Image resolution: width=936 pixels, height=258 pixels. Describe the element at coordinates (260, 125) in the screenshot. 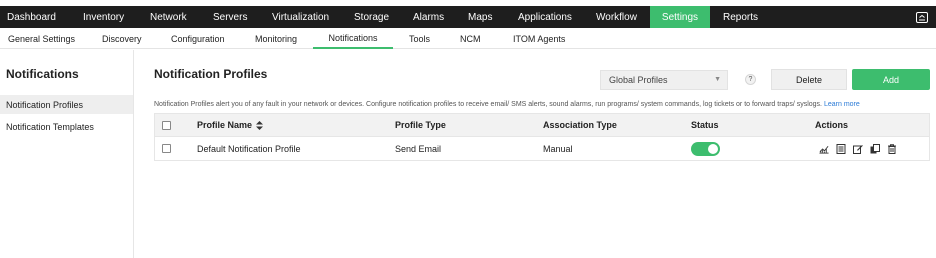

I see `sort-icon` at that location.